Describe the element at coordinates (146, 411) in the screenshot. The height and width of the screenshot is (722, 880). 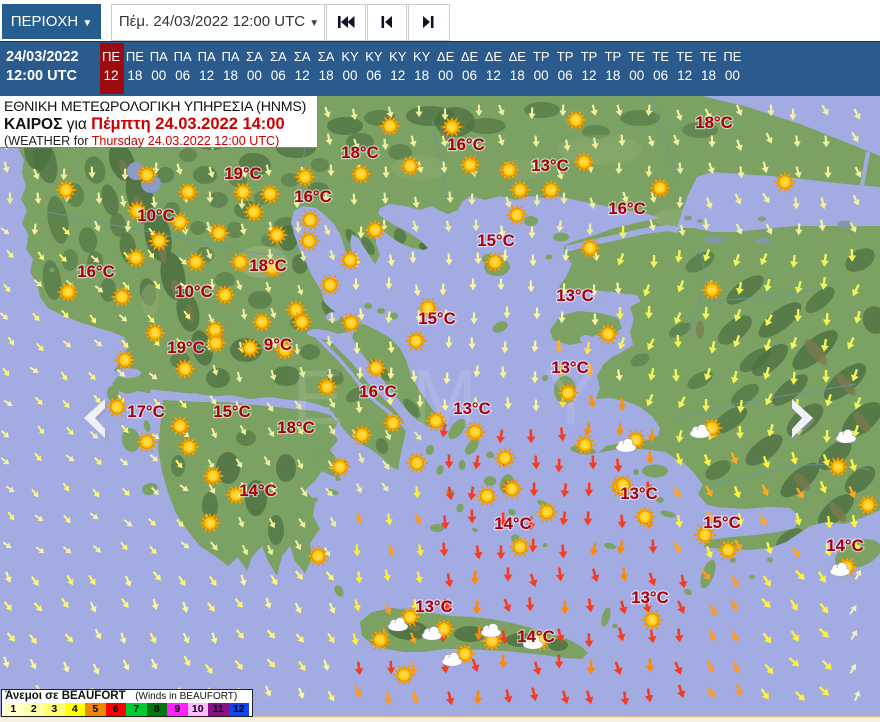
I see `svg-text: 17°C` at that location.